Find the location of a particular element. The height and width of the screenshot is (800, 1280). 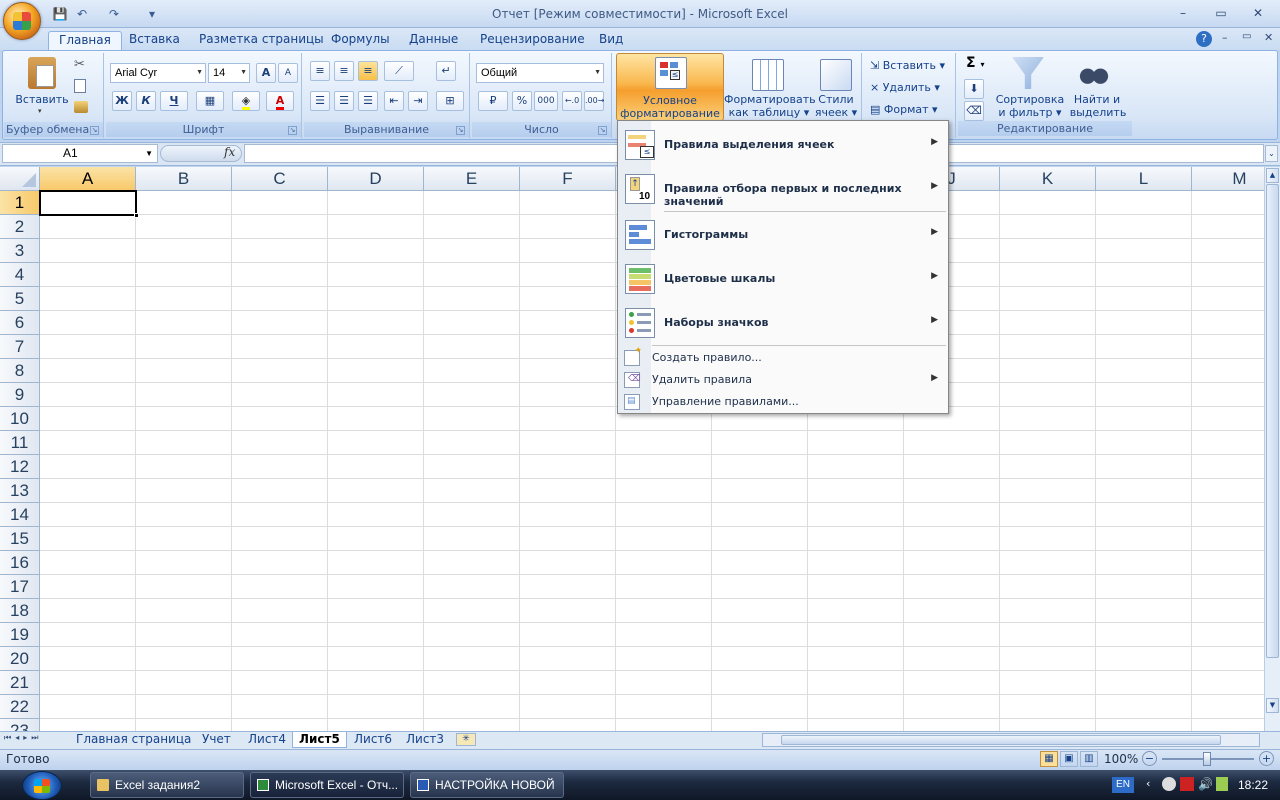

percent-button: % is located at coordinates (522, 101).